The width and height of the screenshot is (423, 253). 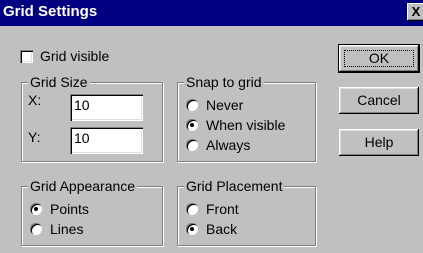 I want to click on checkbox-box, so click(x=26, y=56).